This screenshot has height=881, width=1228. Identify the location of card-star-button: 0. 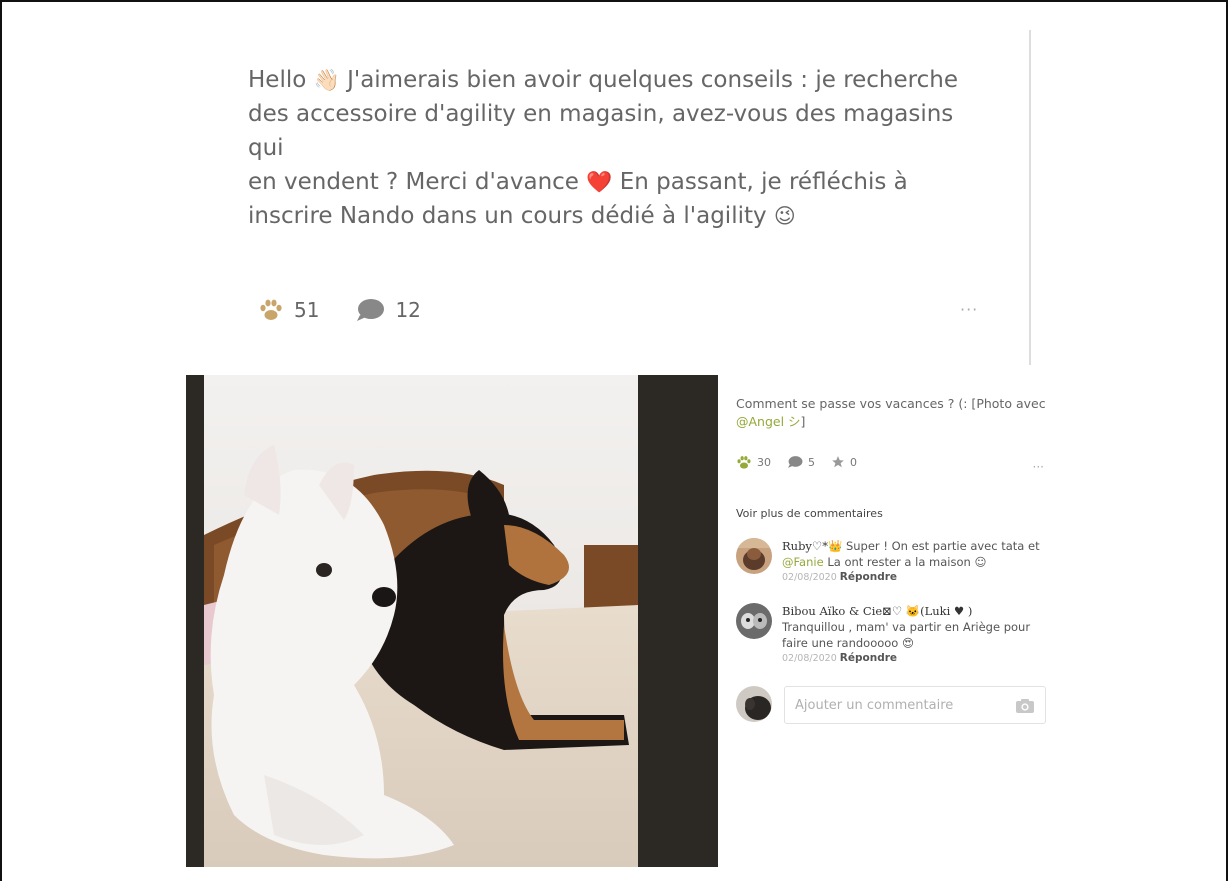
(844, 462).